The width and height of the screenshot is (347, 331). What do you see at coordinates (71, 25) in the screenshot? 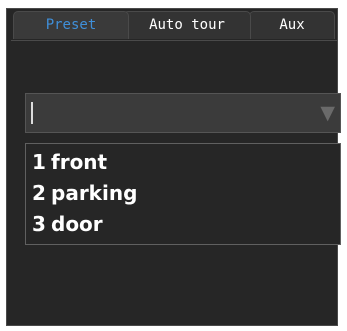
I see `tab-preset: Preset` at bounding box center [71, 25].